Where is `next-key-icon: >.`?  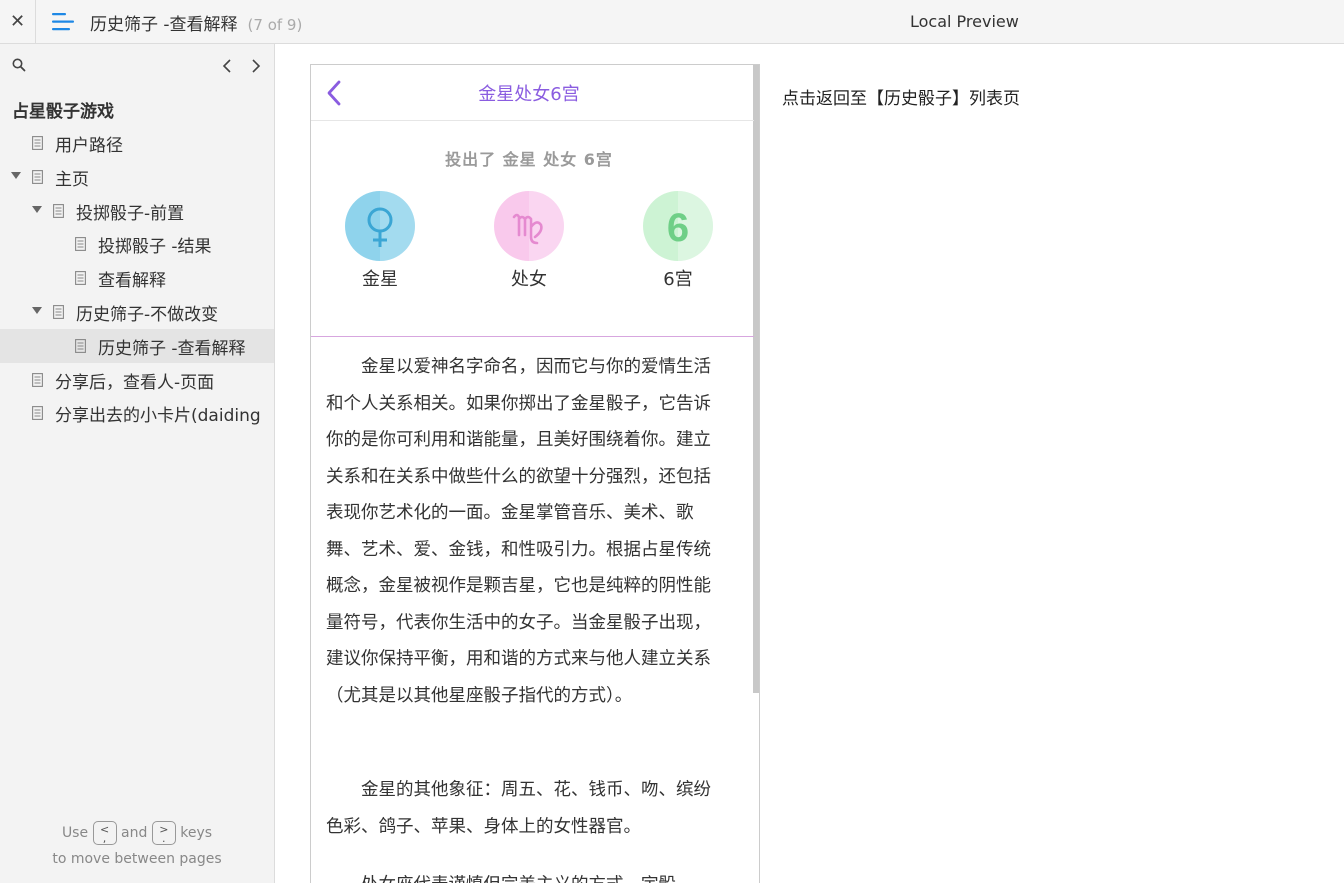
next-key-icon: >. is located at coordinates (163, 833).